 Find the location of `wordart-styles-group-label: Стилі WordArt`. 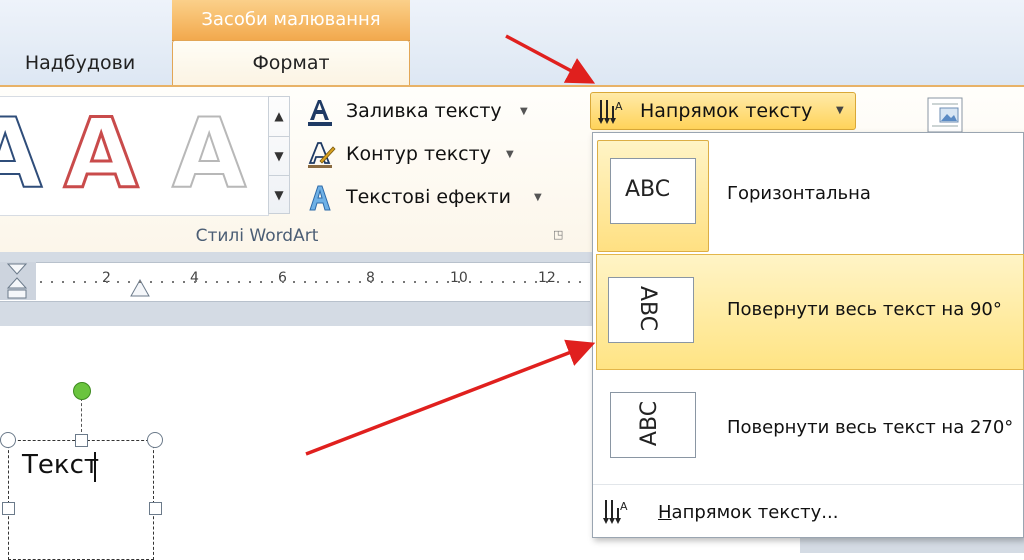

wordart-styles-group-label: Стилі WordArt is located at coordinates (257, 236).